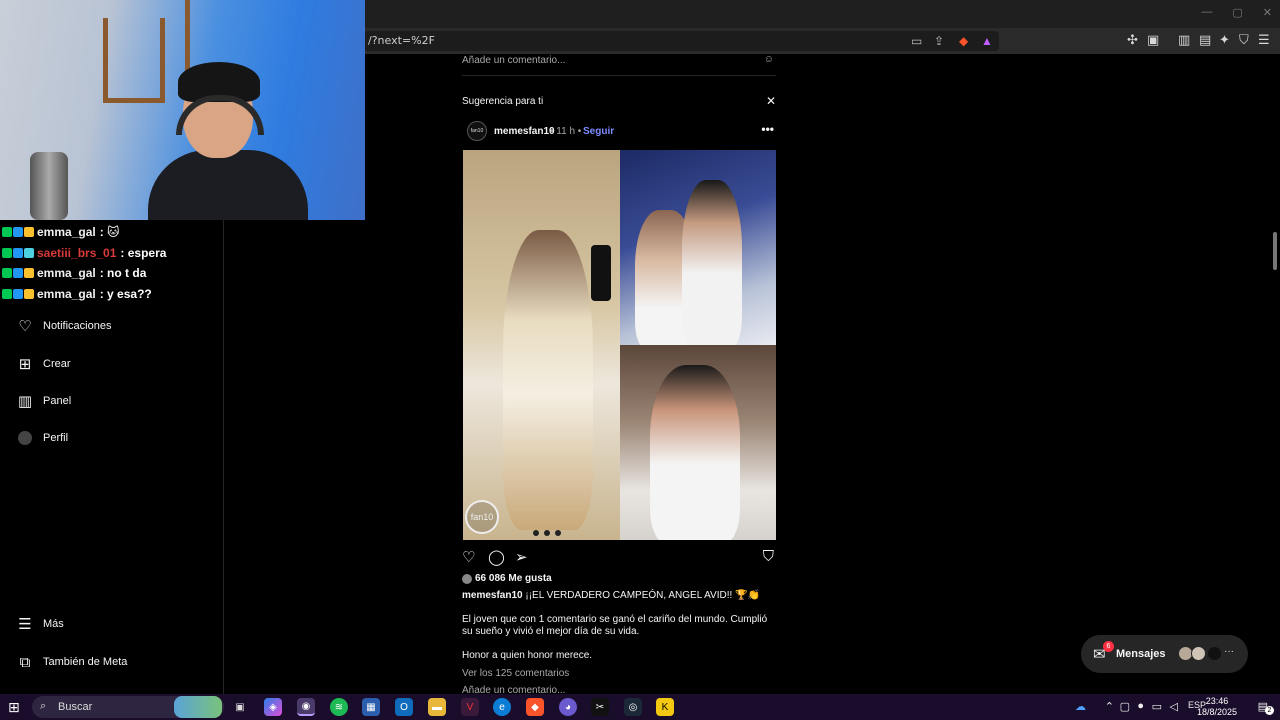 This screenshot has width=1280, height=720. I want to click on more-options-icon: •••, so click(767, 129).